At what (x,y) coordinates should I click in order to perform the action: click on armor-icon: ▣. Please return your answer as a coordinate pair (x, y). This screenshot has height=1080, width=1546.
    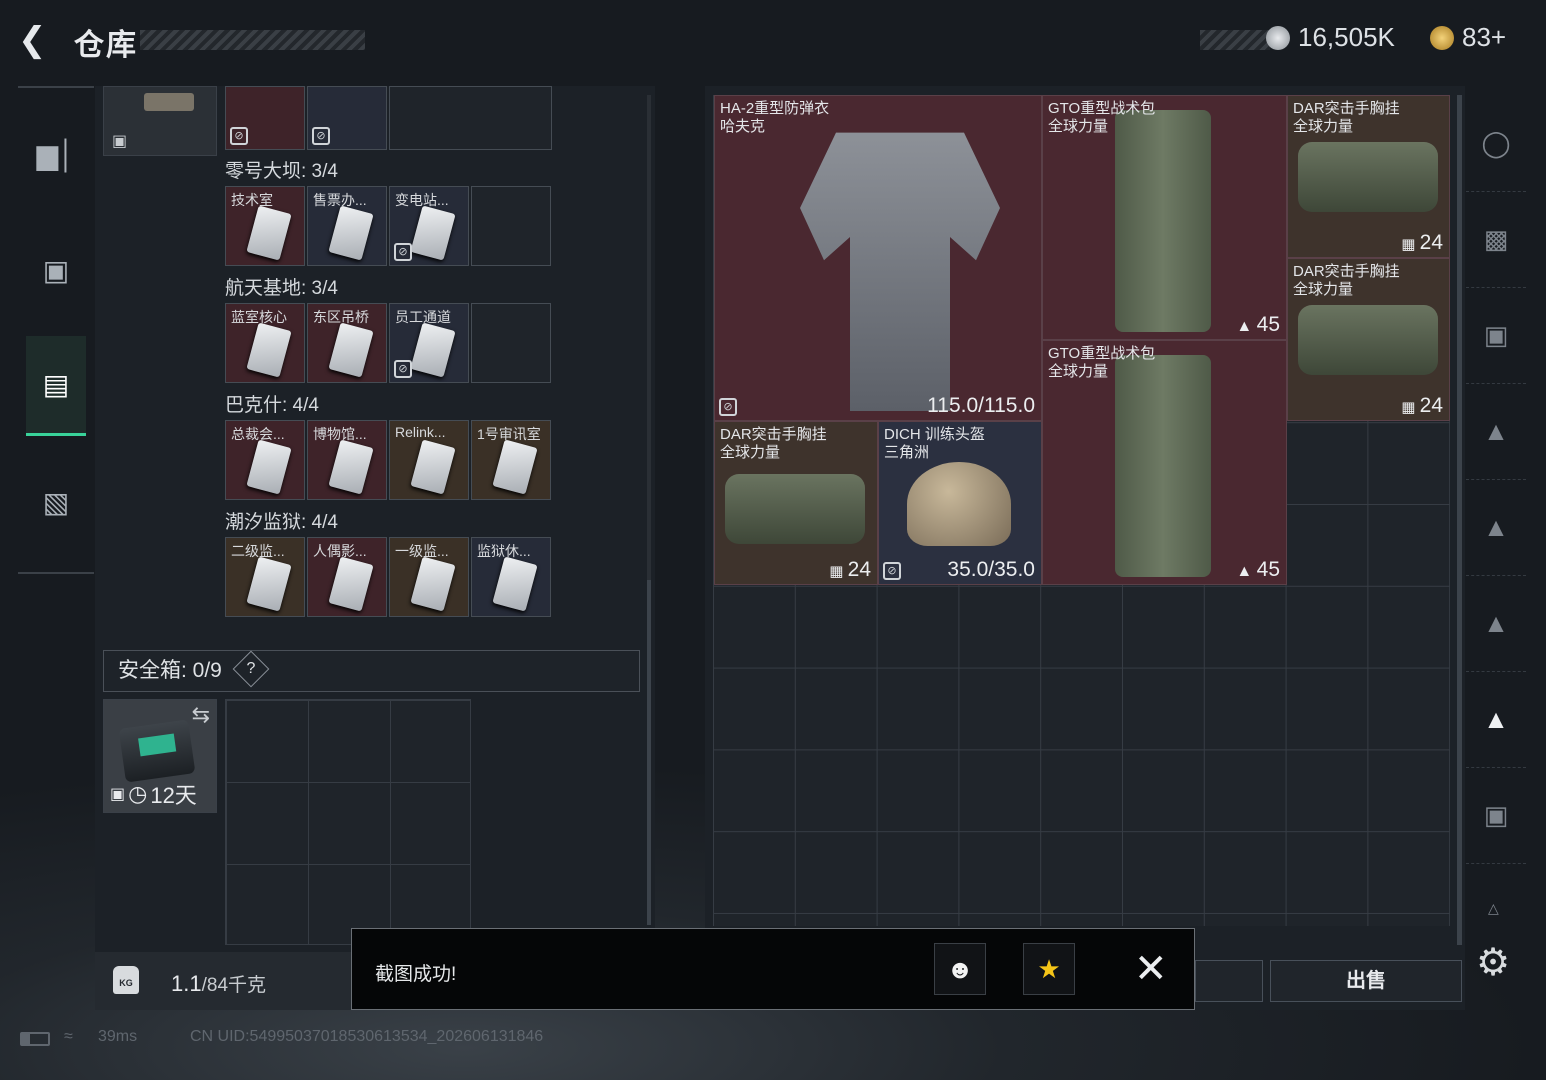
    Looking at the image, I should click on (56, 270).